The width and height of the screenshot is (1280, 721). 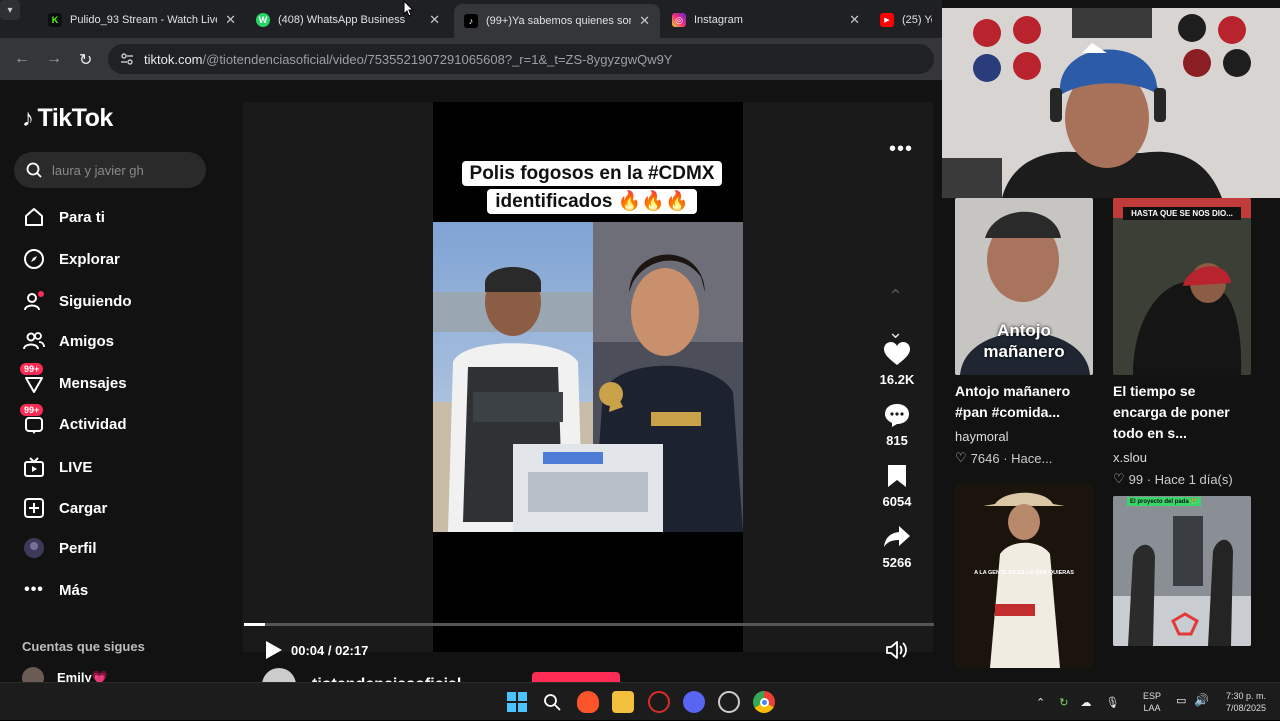 I want to click on caption-line-1: Polis fogosos en la #CDMX, so click(x=592, y=173).